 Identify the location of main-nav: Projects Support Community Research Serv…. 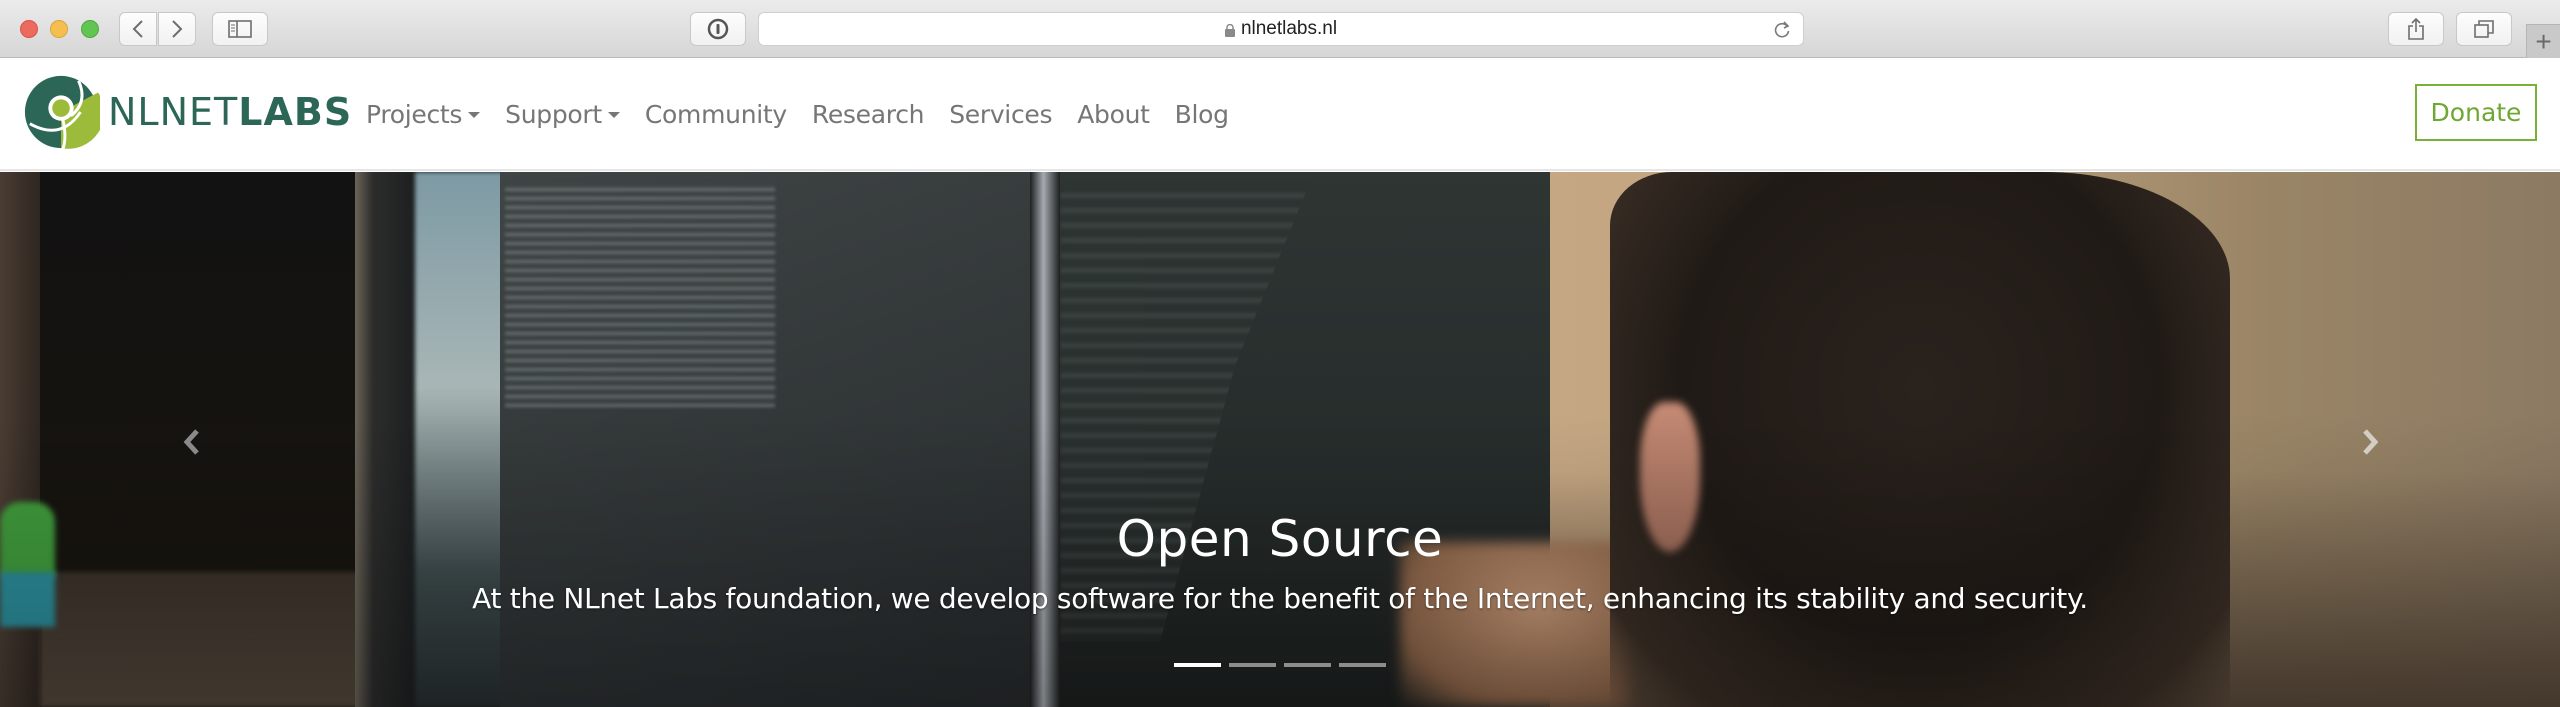
(810, 114).